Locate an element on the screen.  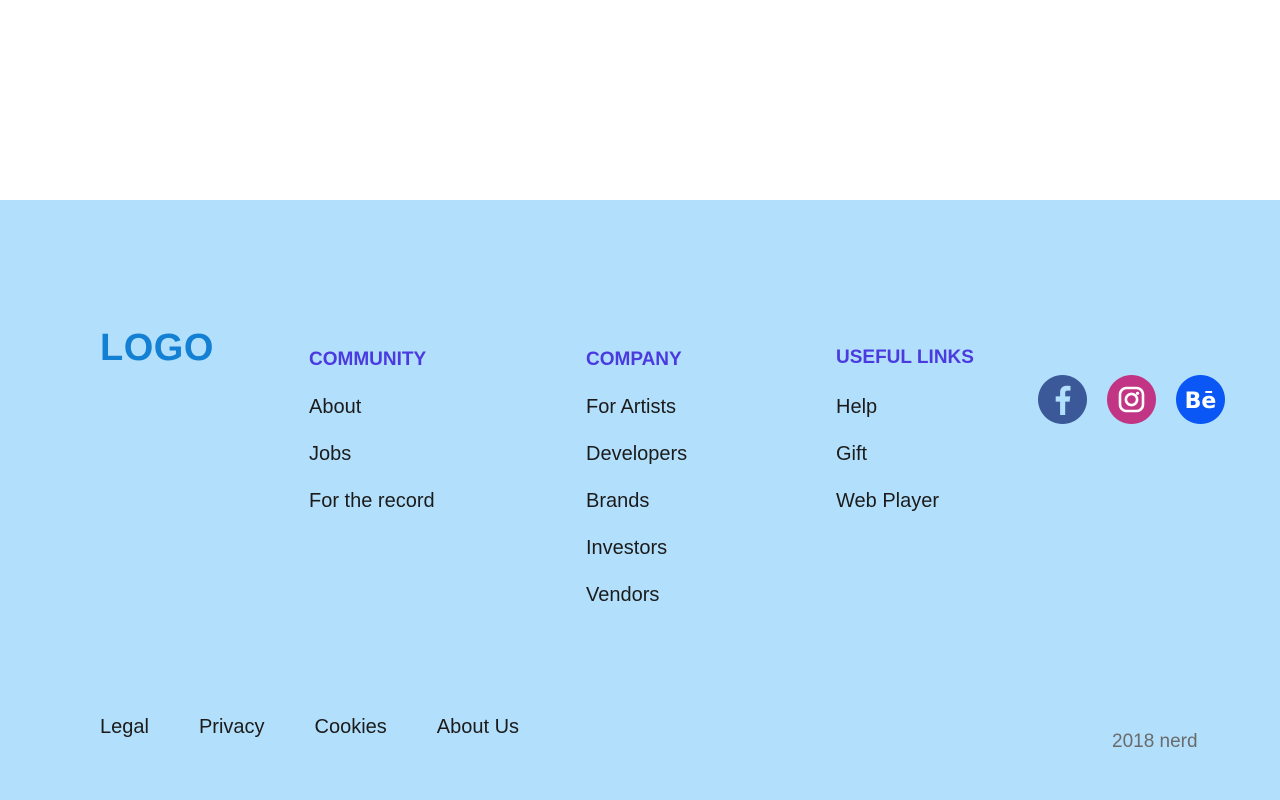
footer-link-about: About is located at coordinates (372, 407).